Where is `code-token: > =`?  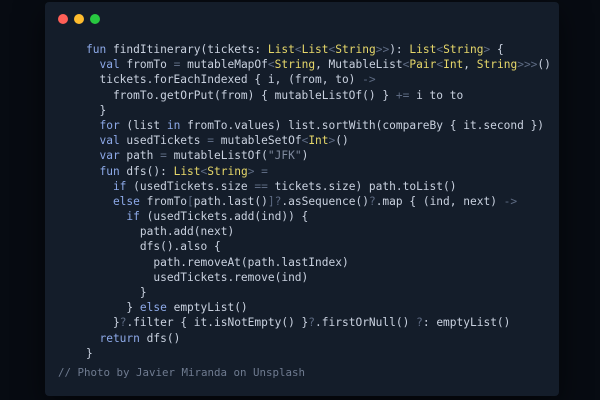
code-token: > = is located at coordinates (257, 171).